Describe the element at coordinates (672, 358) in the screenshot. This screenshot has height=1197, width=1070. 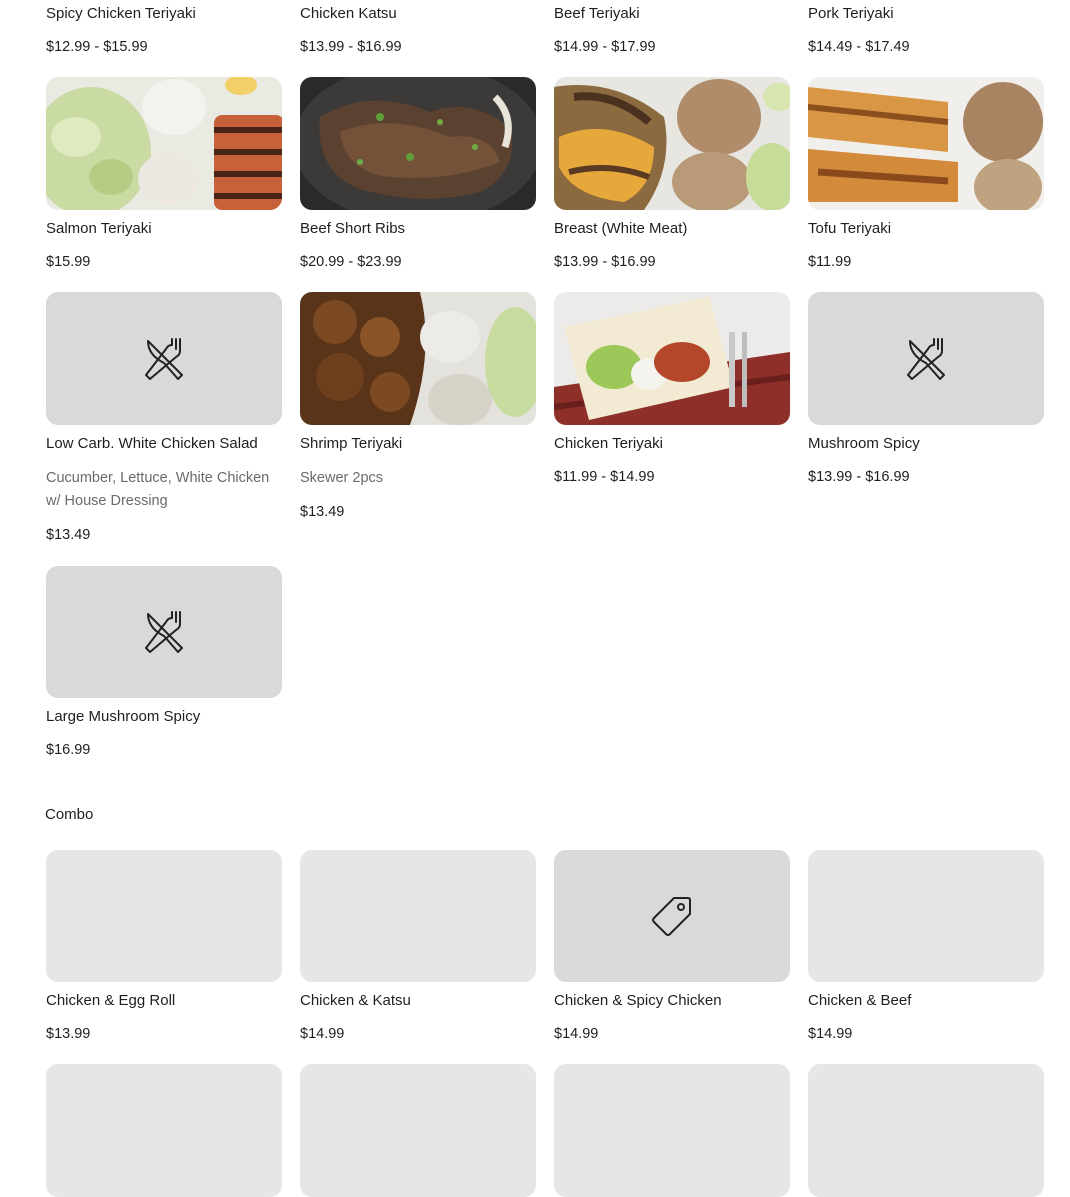
I see `chicken-teriyaki-photo` at that location.